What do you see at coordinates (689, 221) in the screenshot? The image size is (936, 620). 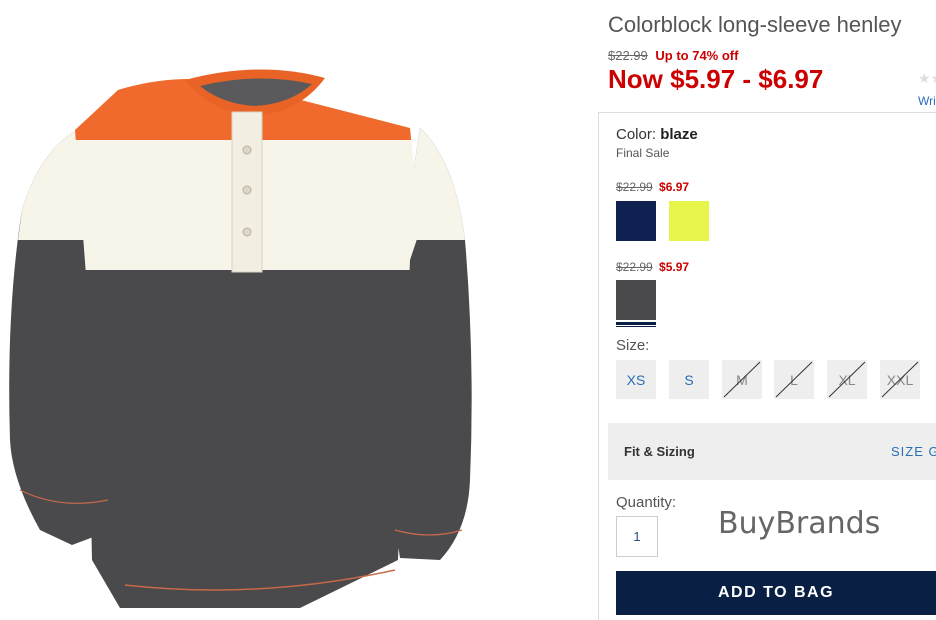 I see `swatch-neon-yellow` at bounding box center [689, 221].